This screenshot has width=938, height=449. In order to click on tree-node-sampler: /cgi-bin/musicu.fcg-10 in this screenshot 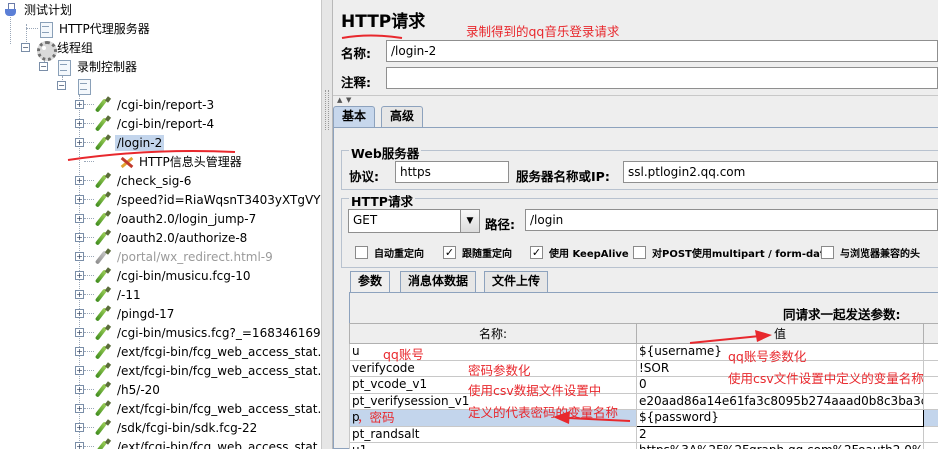, I will do `click(174, 275)`.